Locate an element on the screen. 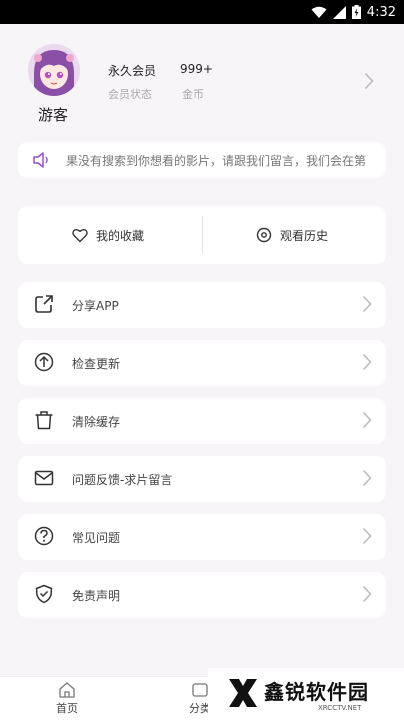 This screenshot has width=404, height=721. share-icon is located at coordinates (44, 304).